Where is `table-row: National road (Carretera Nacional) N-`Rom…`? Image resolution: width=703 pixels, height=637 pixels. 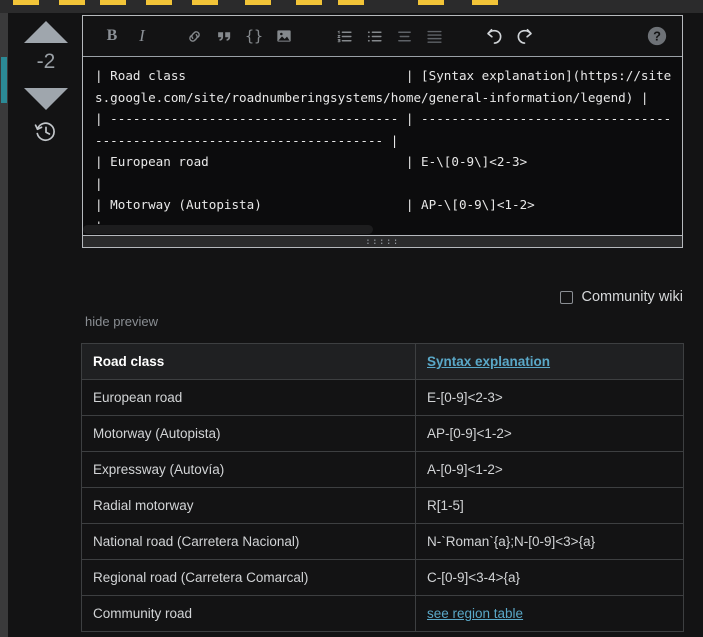
table-row: National road (Carretera Nacional) N-`Rom… is located at coordinates (382, 541).